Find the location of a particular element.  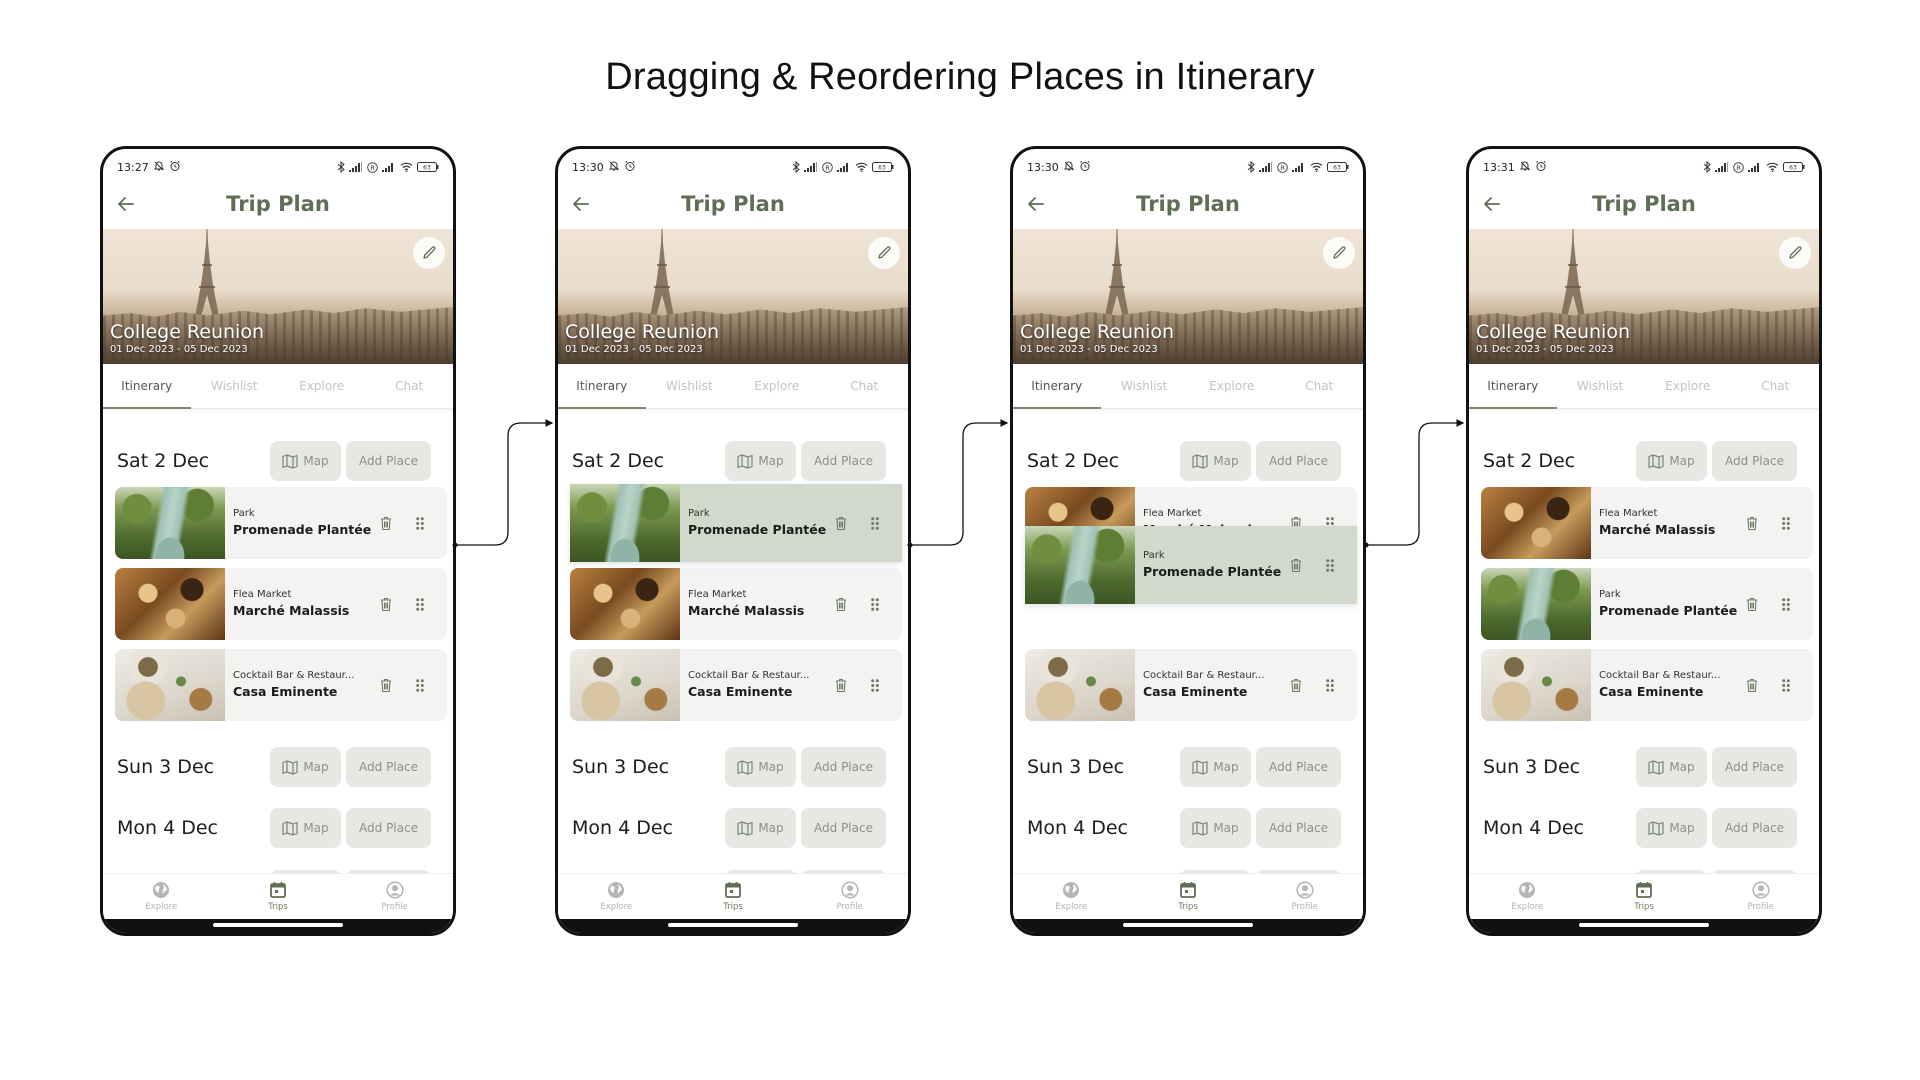

header-title: Trip Plan is located at coordinates (733, 204).